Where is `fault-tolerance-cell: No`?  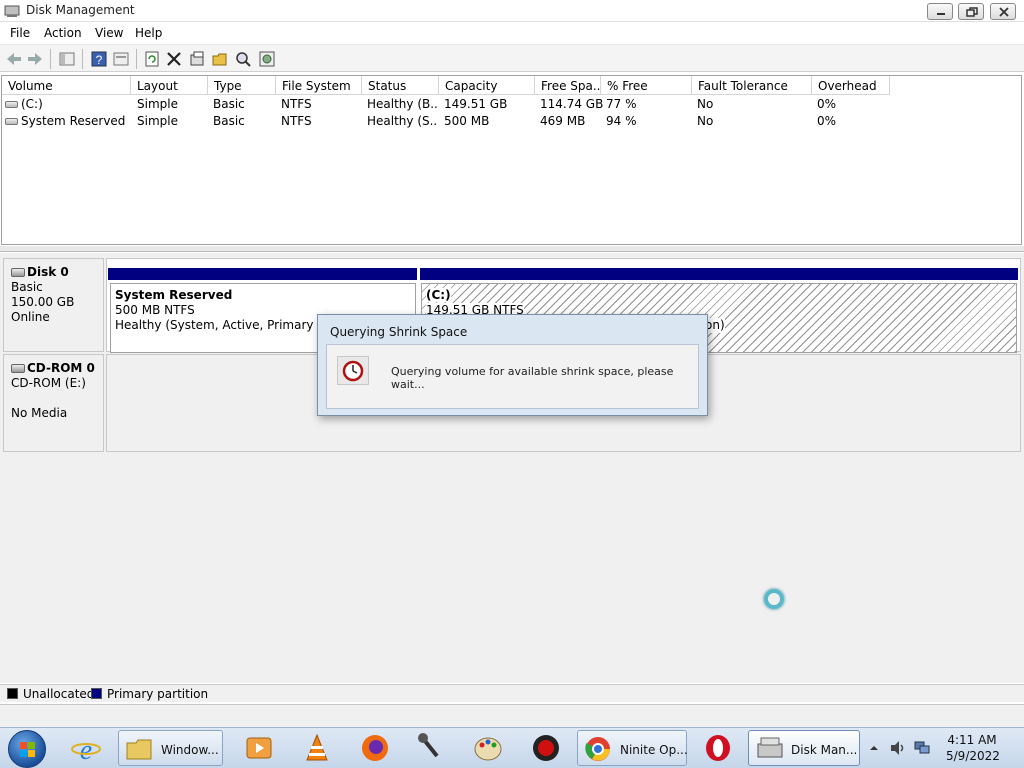
fault-tolerance-cell: No is located at coordinates (705, 104).